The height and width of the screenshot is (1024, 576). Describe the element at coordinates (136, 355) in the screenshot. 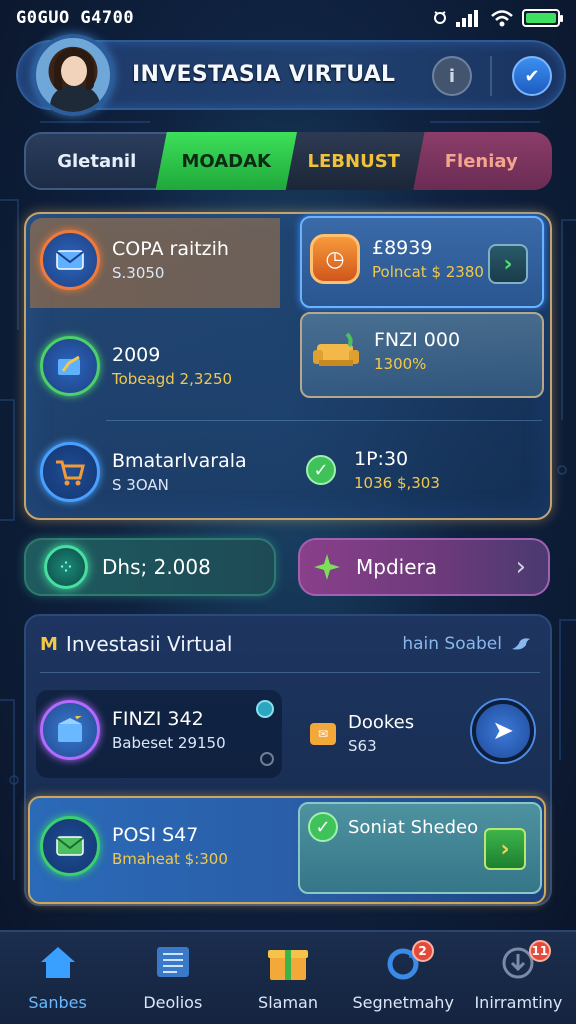

I see `item-title: 2009` at that location.